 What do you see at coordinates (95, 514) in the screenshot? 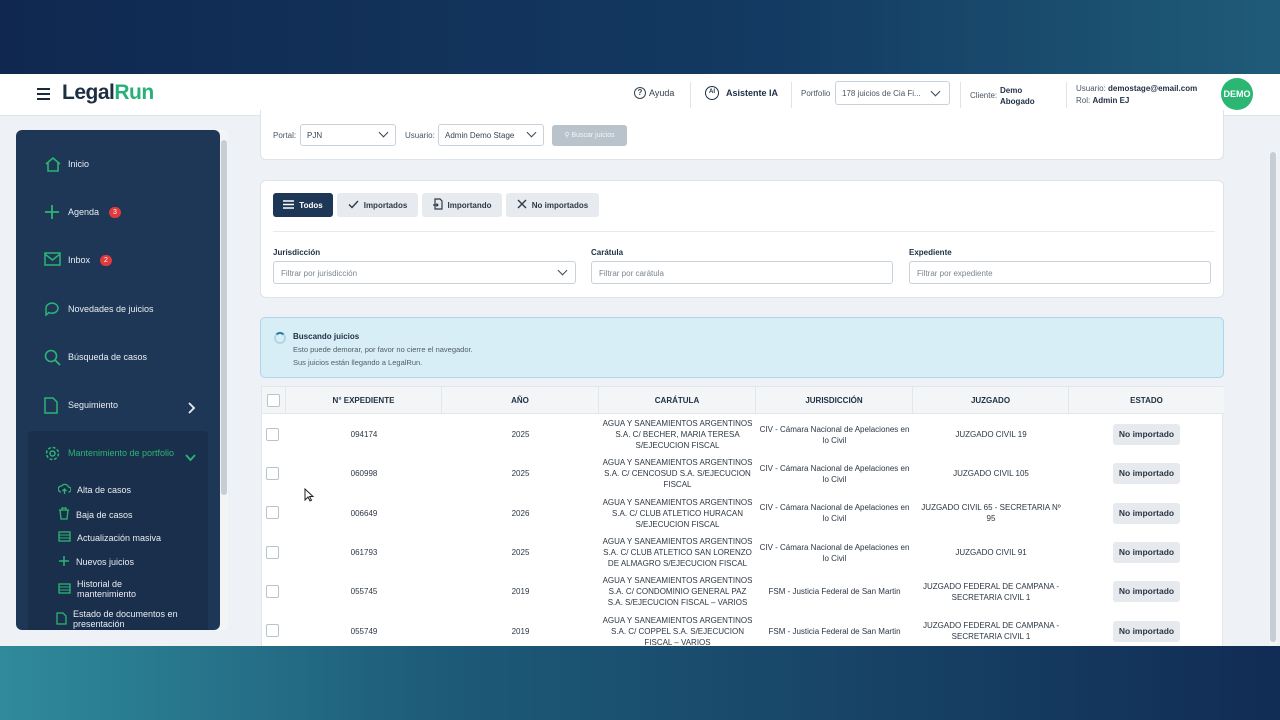
I see `sidebar-subitem-baja: Baja de casos` at bounding box center [95, 514].